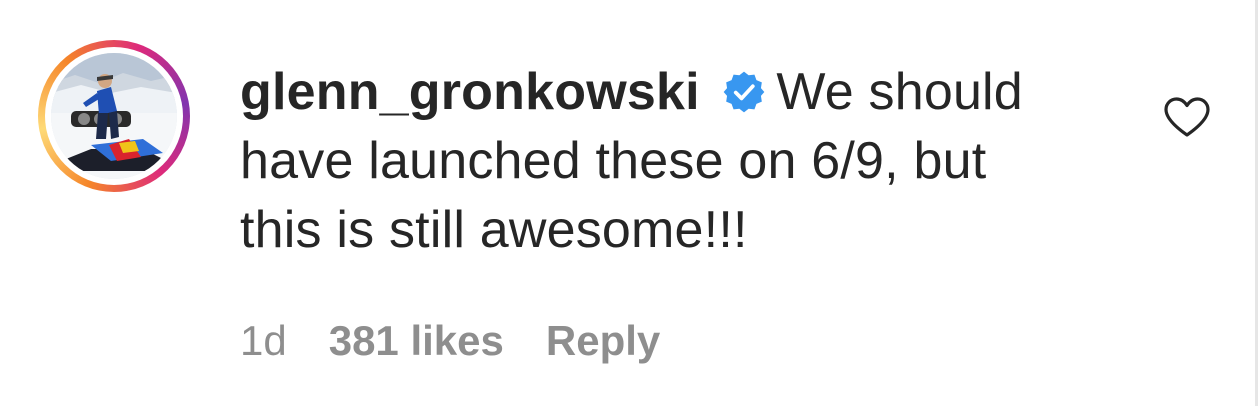 The height and width of the screenshot is (406, 1258). What do you see at coordinates (470, 92) in the screenshot?
I see `username-link: glenn_gronkowski` at bounding box center [470, 92].